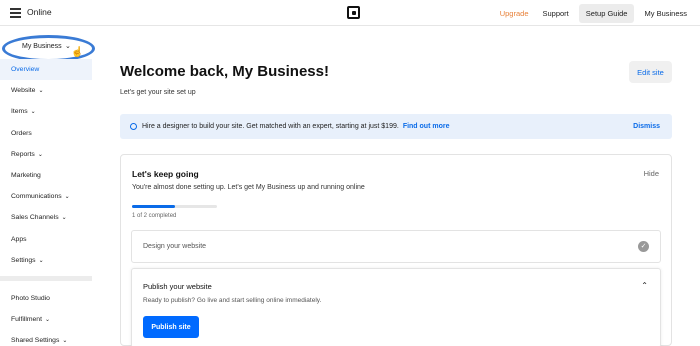  Describe the element at coordinates (46, 154) in the screenshot. I see `sidebar-item-reports: Reports ⌄` at that location.